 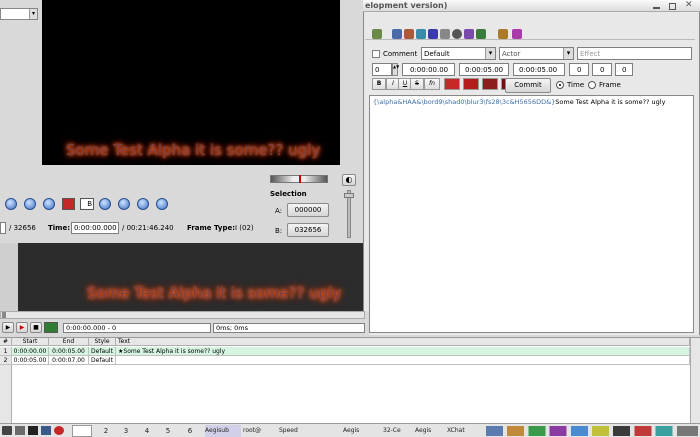 I want to click on grid-left-gutter, so click(x=6, y=394).